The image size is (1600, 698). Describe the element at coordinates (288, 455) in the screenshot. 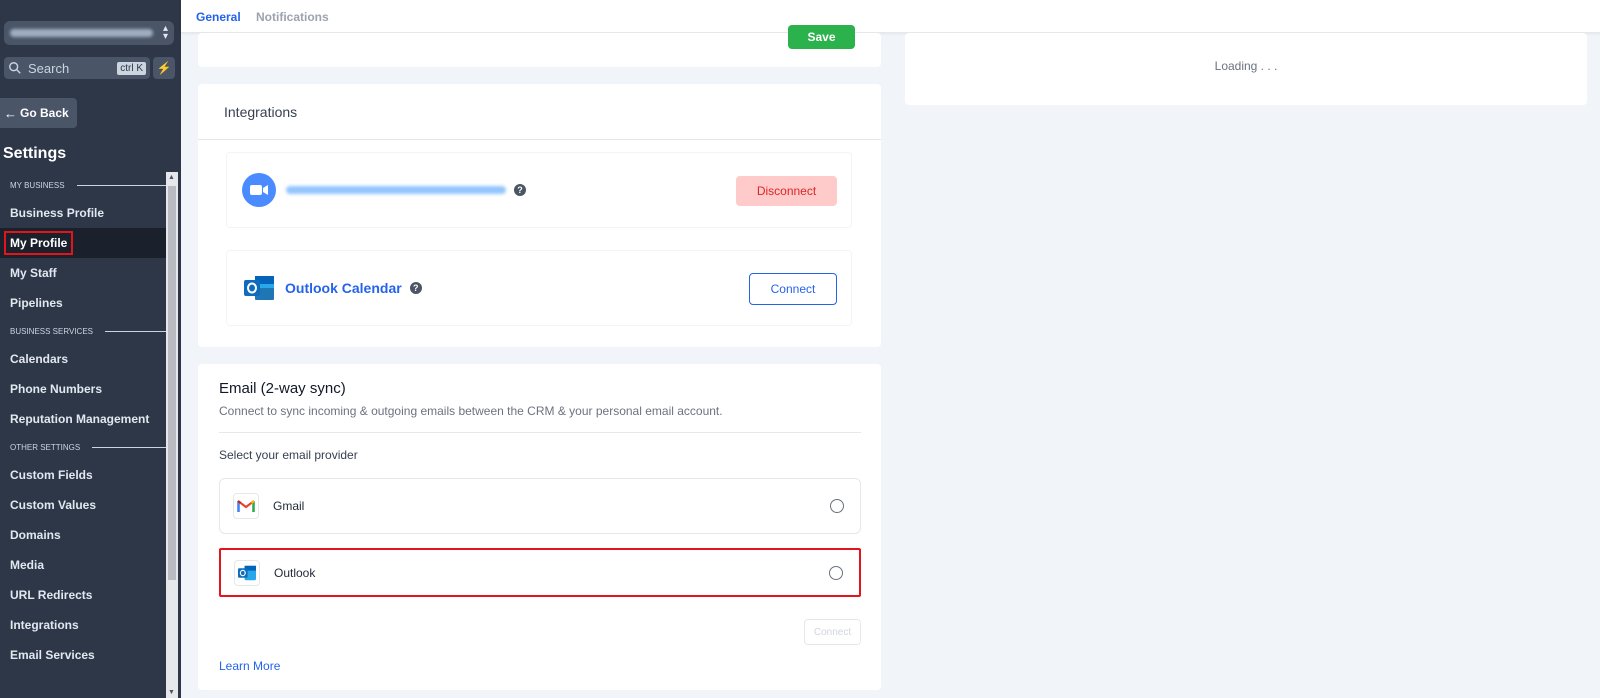

I see `email-provider-label: Select your email provider` at that location.